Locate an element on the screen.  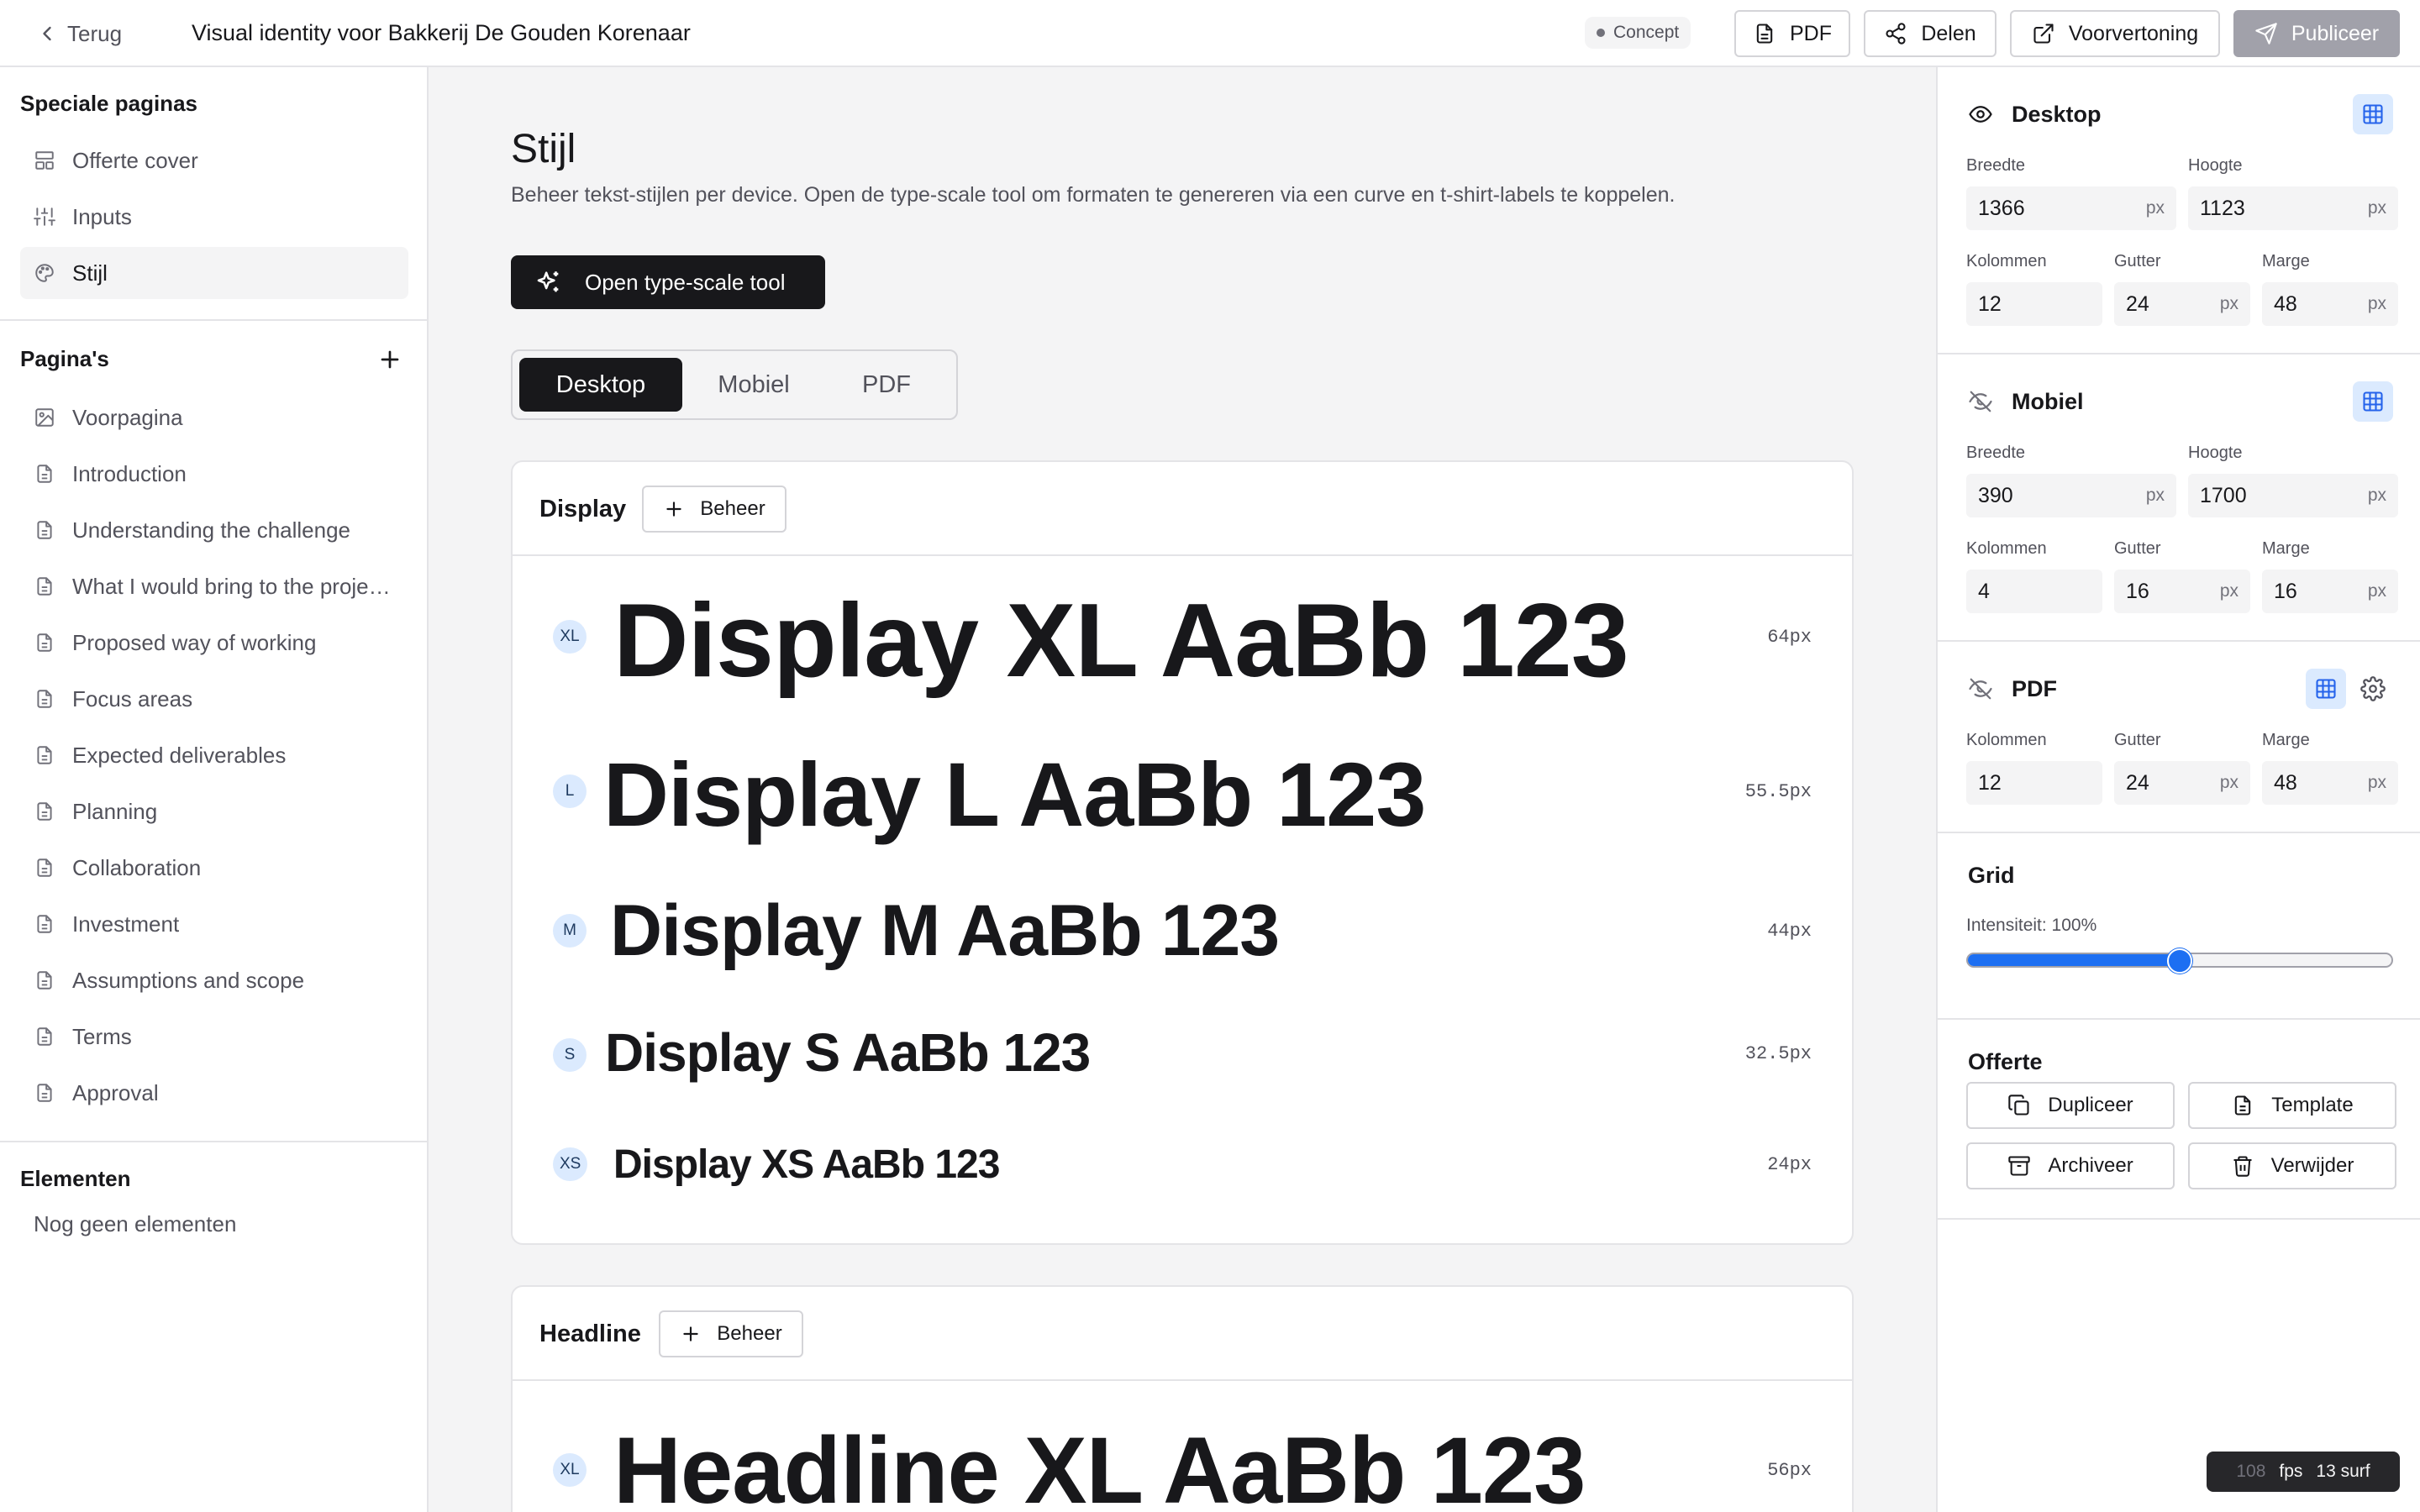
send-icon is located at coordinates (2266, 33).